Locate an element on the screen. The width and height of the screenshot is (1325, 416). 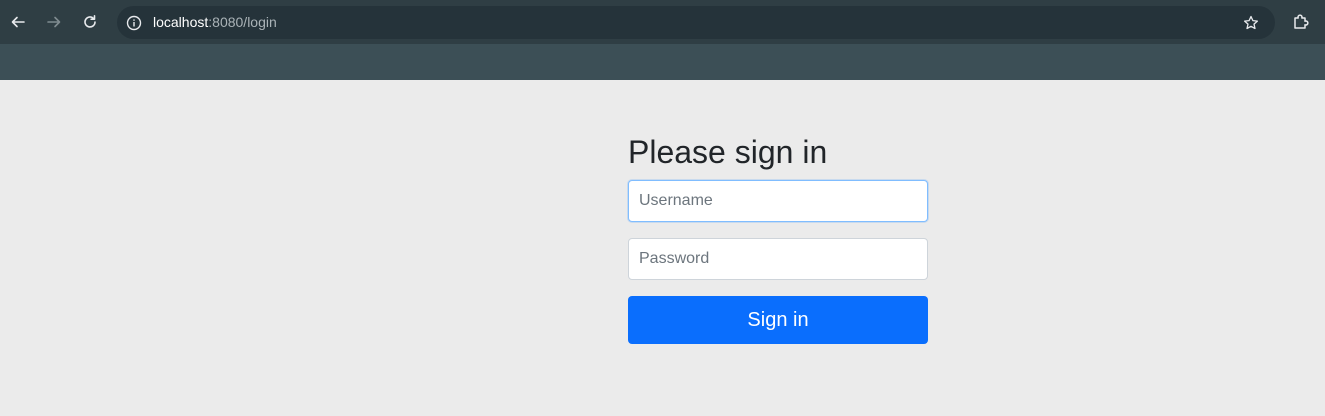
sign-in-button: Sign in is located at coordinates (778, 320).